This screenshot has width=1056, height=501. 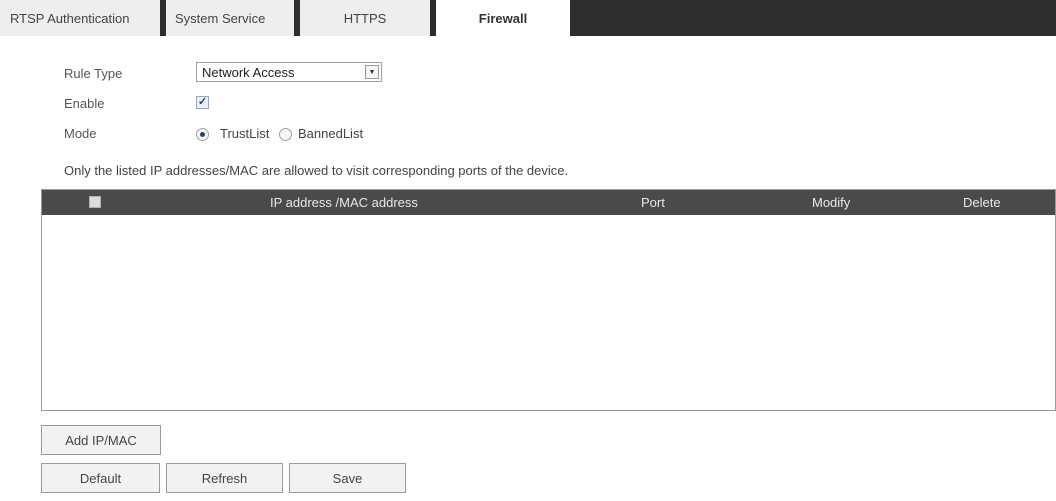 I want to click on column-header-modify: Modify, so click(x=831, y=202).